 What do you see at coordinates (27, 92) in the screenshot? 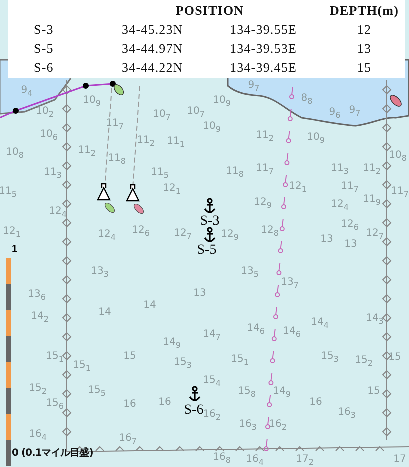
I see `depth-sounding: 9$_{4}$` at bounding box center [27, 92].